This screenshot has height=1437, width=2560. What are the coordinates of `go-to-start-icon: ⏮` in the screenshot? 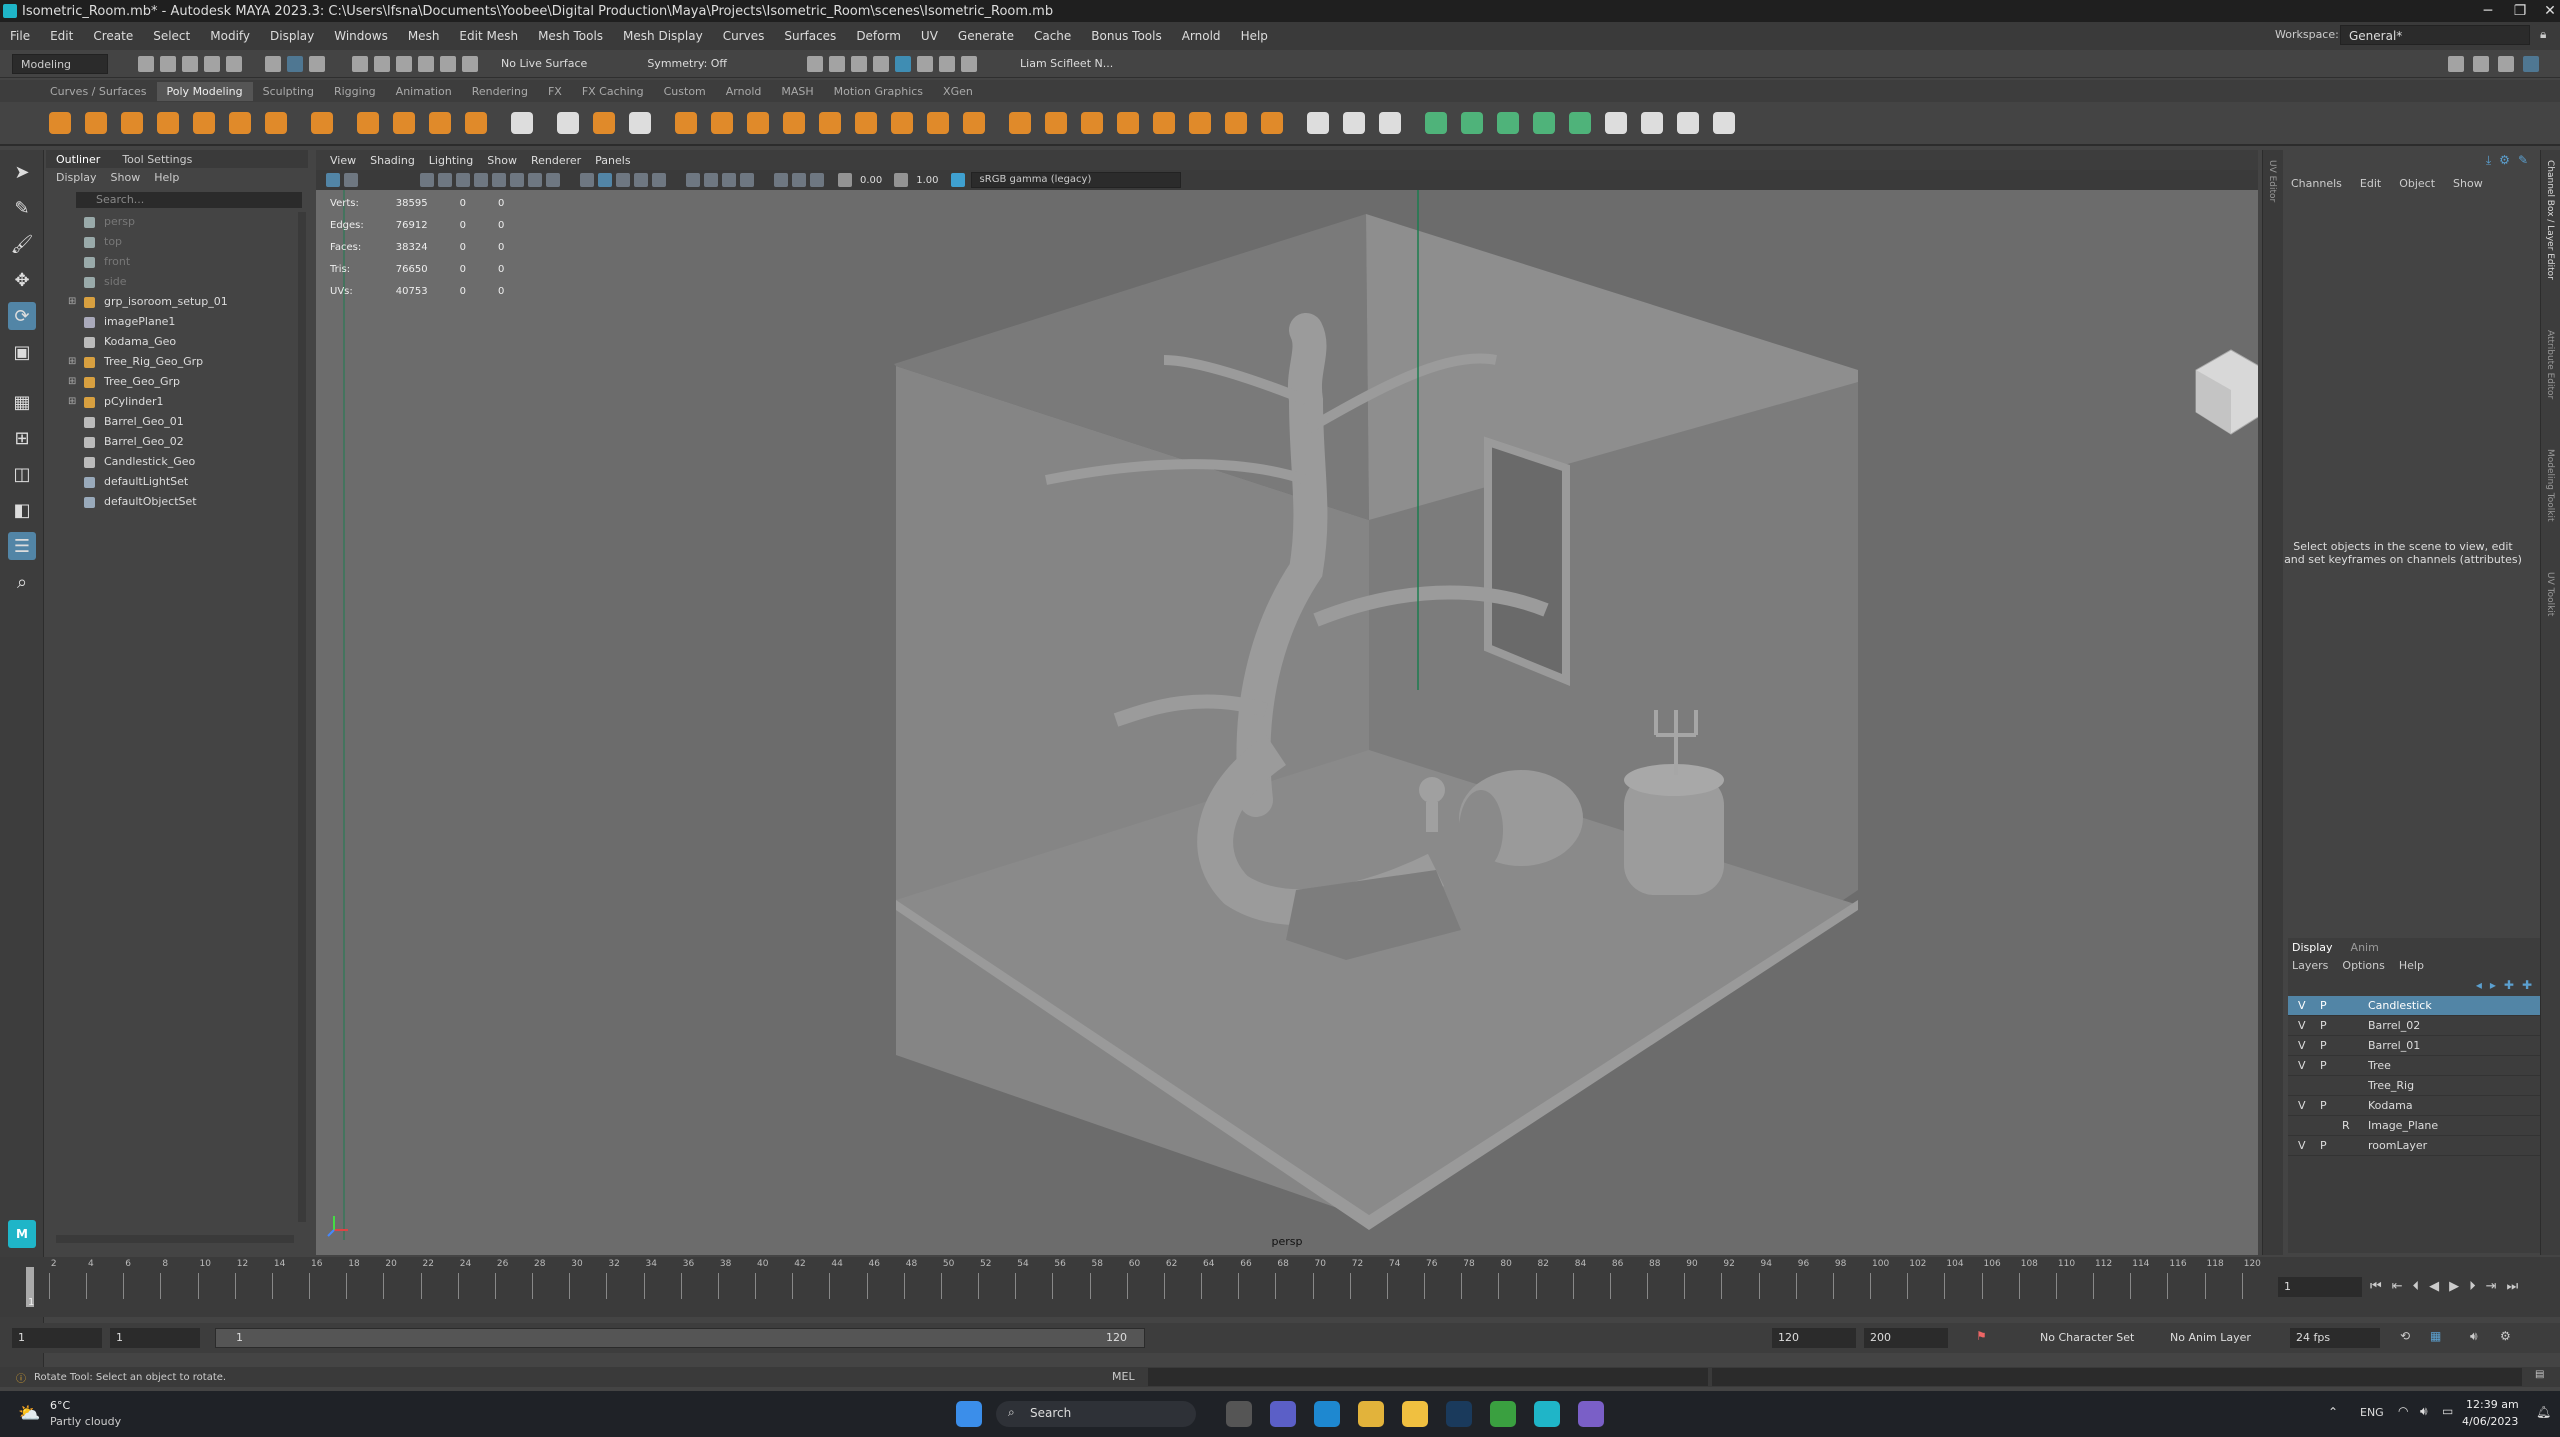 It's located at (2376, 1286).